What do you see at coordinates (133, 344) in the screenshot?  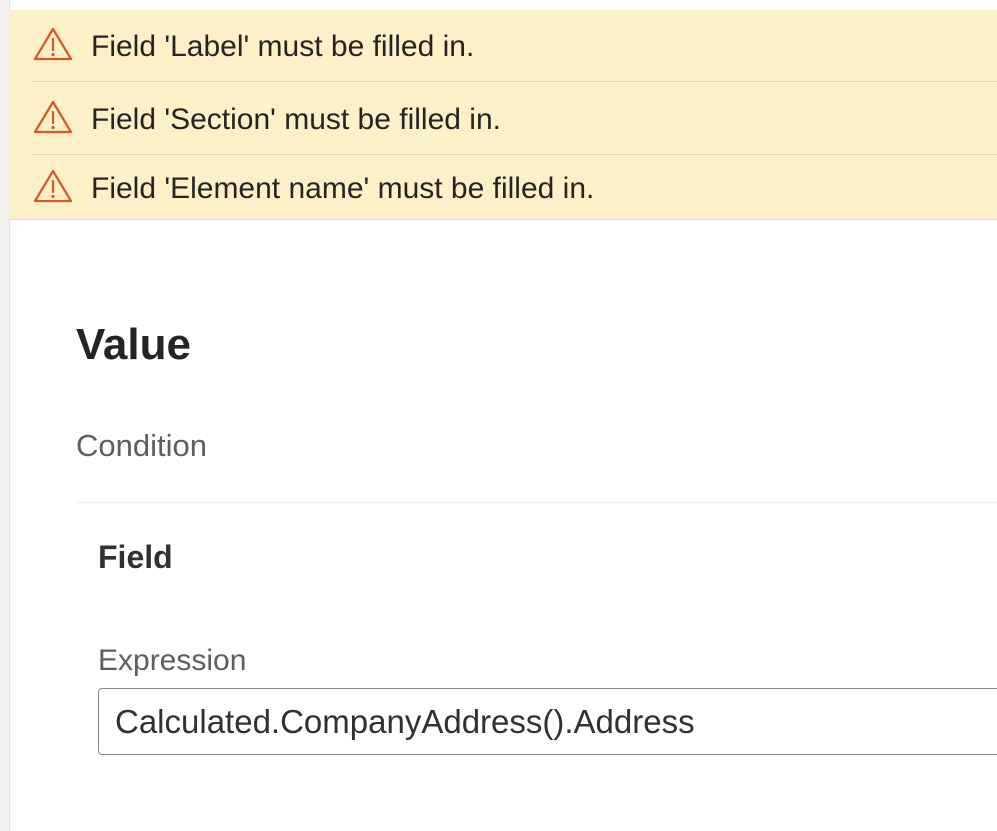 I see `section-title: Value` at bounding box center [133, 344].